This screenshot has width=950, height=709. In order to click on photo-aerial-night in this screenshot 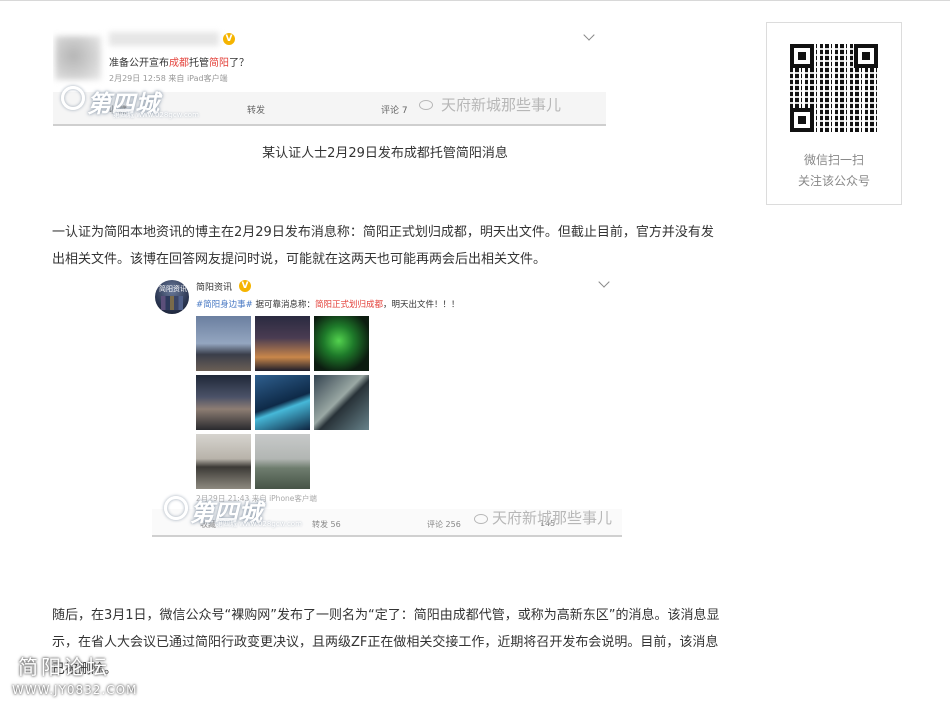, I will do `click(282, 402)`.